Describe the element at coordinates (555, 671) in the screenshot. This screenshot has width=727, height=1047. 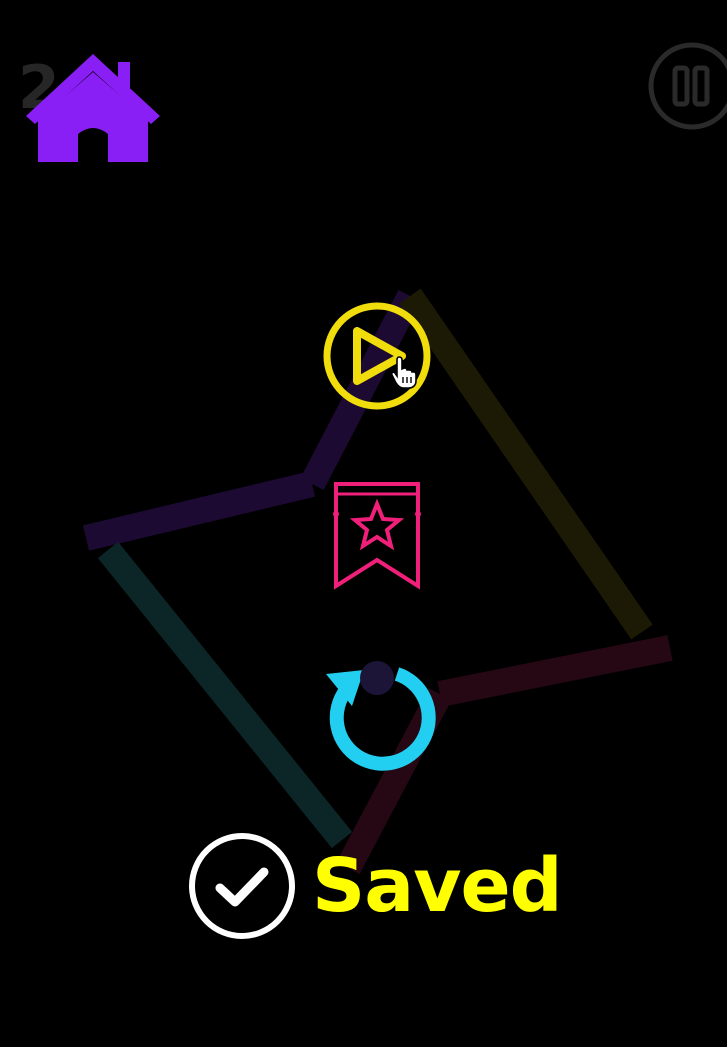
I see `shape-edge-red-right` at that location.